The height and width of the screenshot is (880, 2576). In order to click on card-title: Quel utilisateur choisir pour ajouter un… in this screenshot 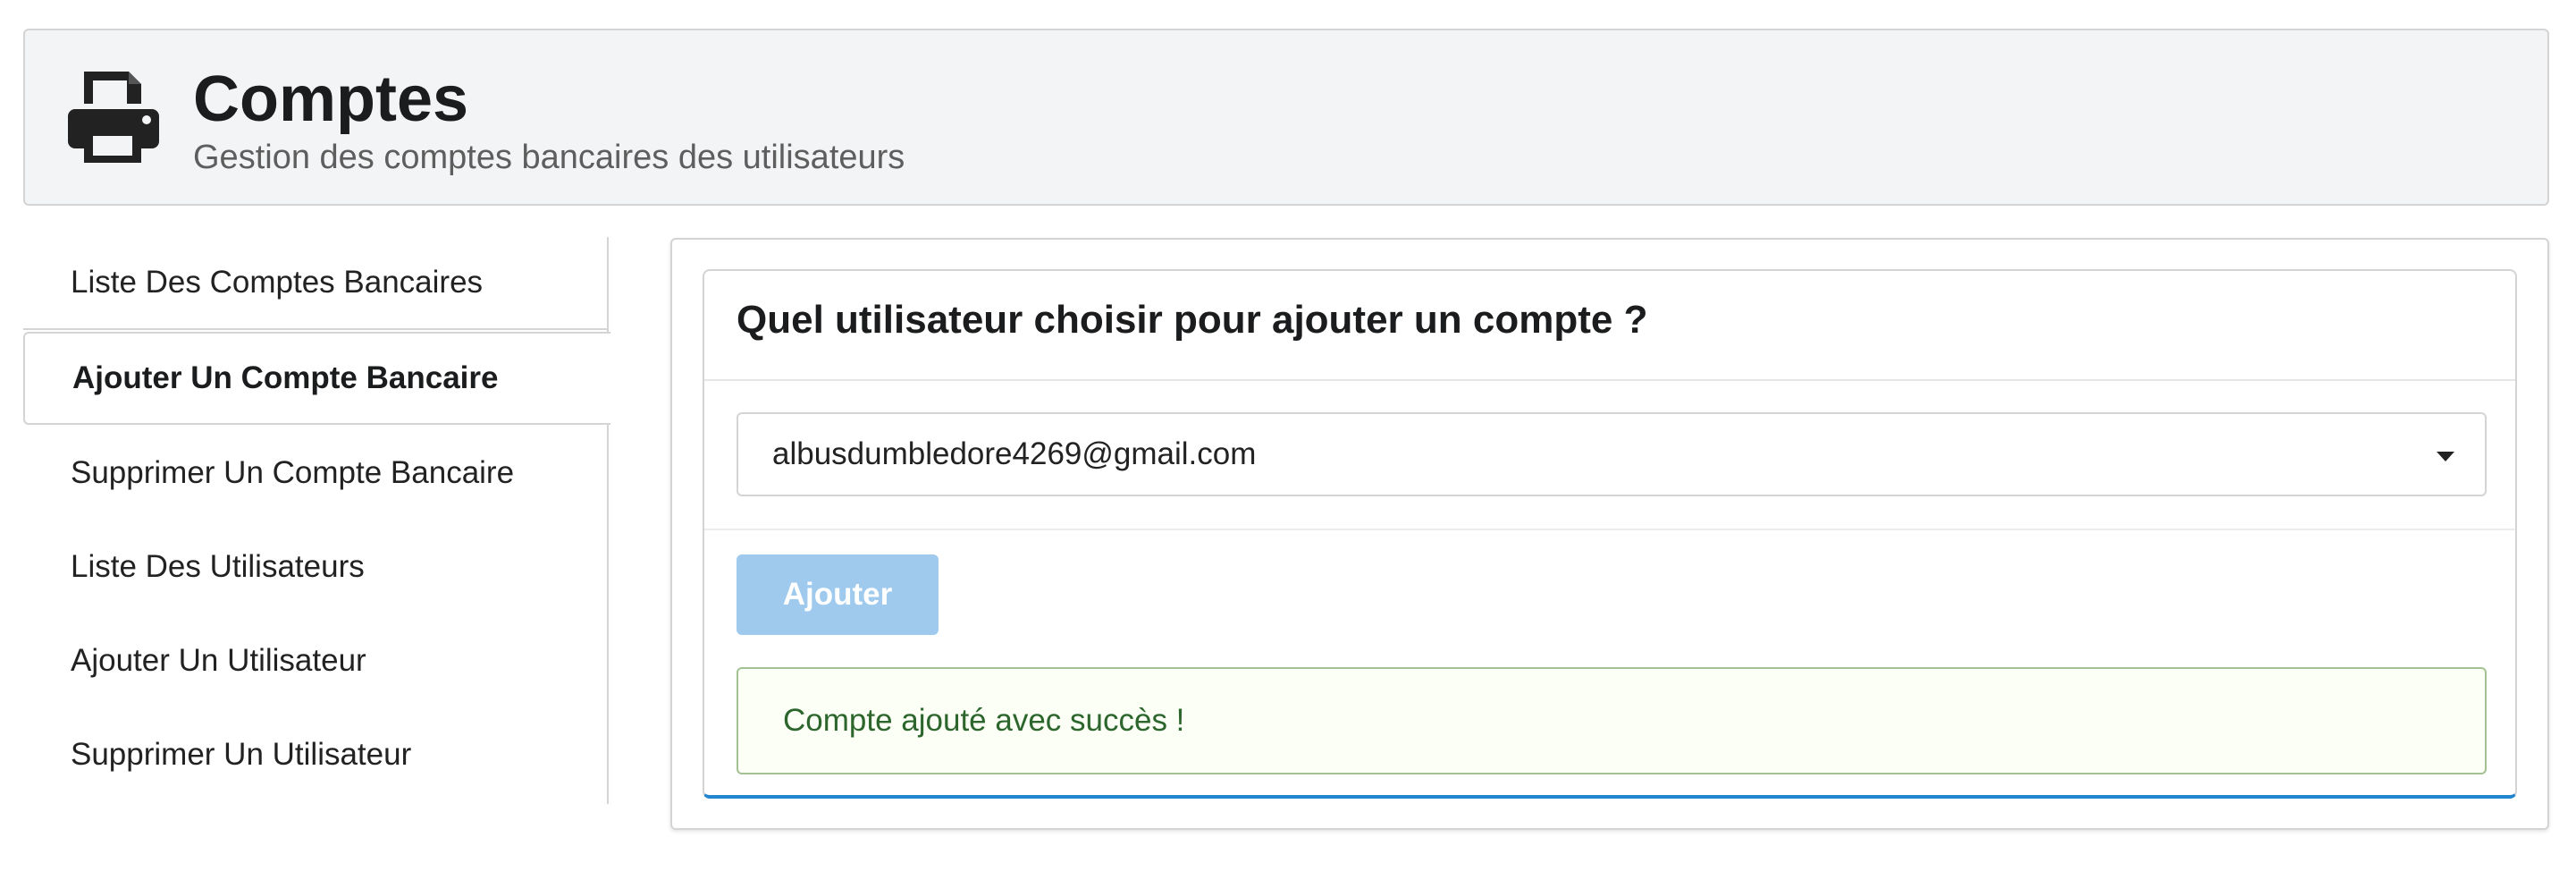, I will do `click(1193, 320)`.